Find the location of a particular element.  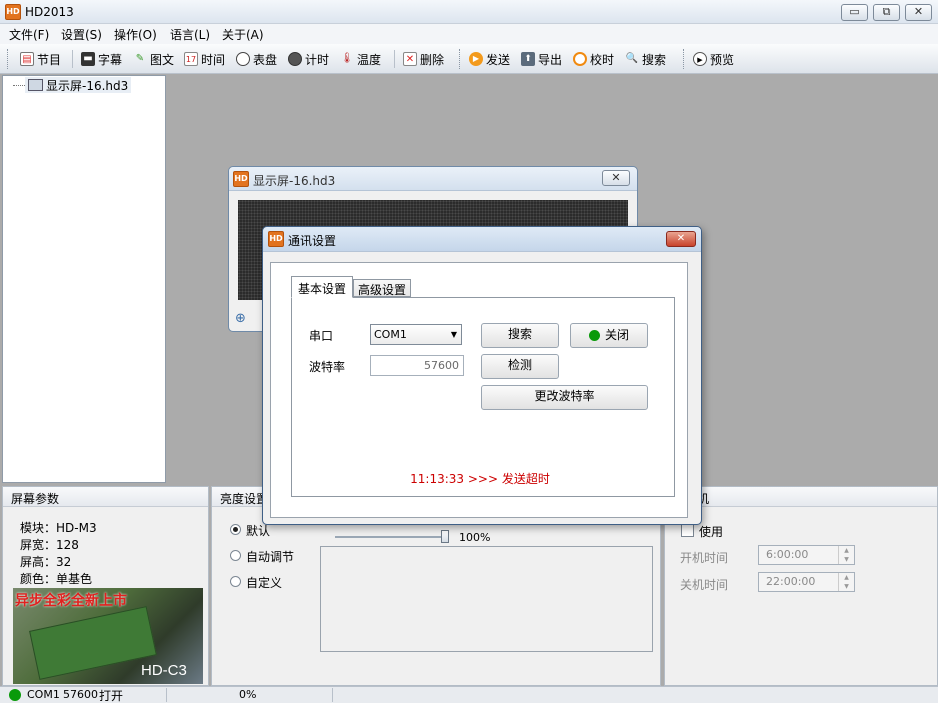

dial-button: 表盘 is located at coordinates (256, 59).